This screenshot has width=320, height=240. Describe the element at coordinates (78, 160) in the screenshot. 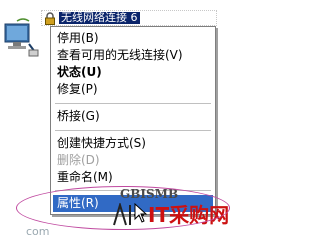

I see `menu-item-delete: 删除(D)` at that location.